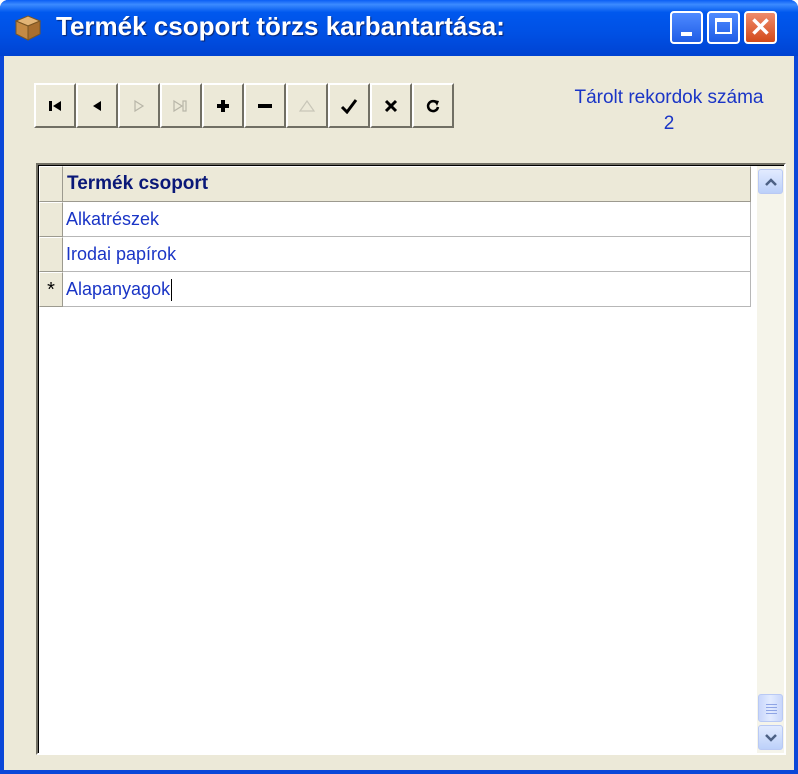 The height and width of the screenshot is (774, 798). I want to click on chevron-up-icon, so click(771, 182).